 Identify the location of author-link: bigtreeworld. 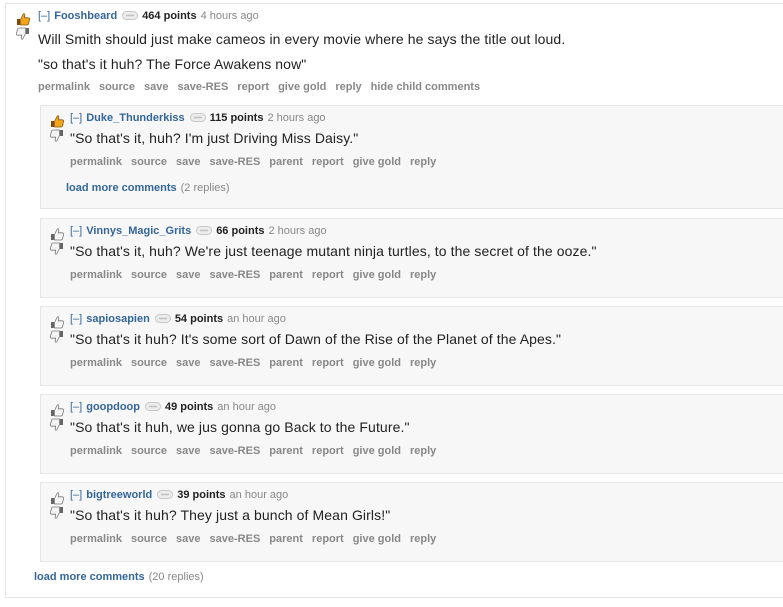
(119, 495).